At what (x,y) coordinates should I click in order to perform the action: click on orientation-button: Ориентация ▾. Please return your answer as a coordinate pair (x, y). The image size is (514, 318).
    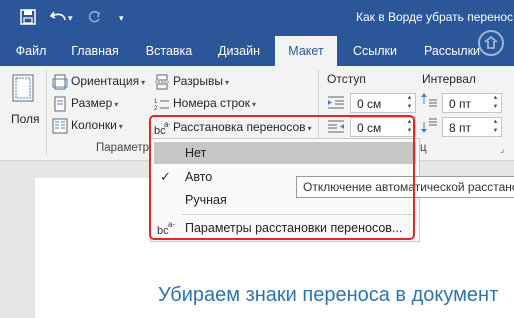
    Looking at the image, I should click on (98, 81).